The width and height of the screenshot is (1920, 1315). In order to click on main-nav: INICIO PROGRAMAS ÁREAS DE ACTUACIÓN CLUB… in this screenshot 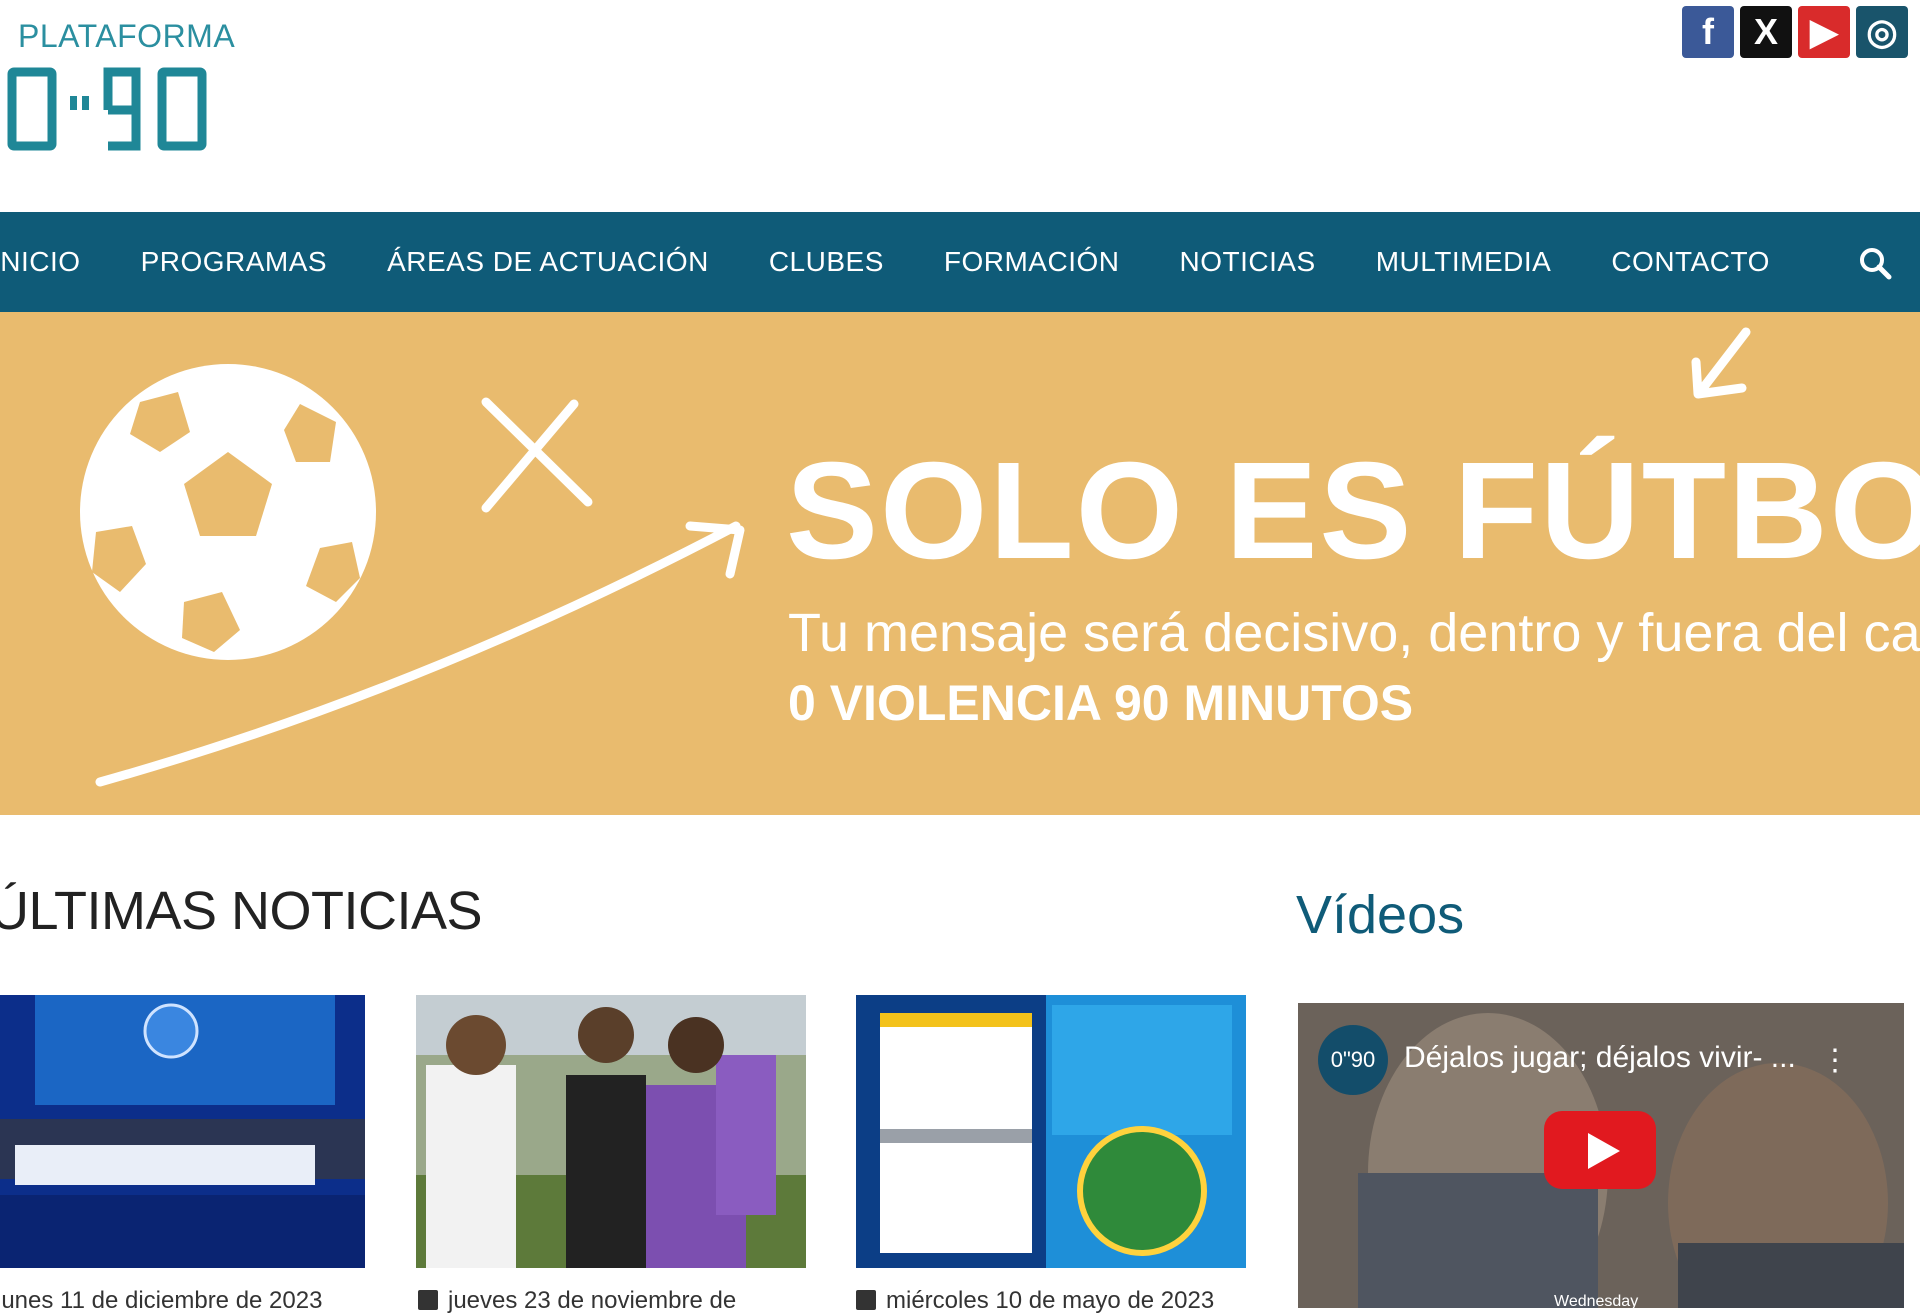, I will do `click(960, 262)`.